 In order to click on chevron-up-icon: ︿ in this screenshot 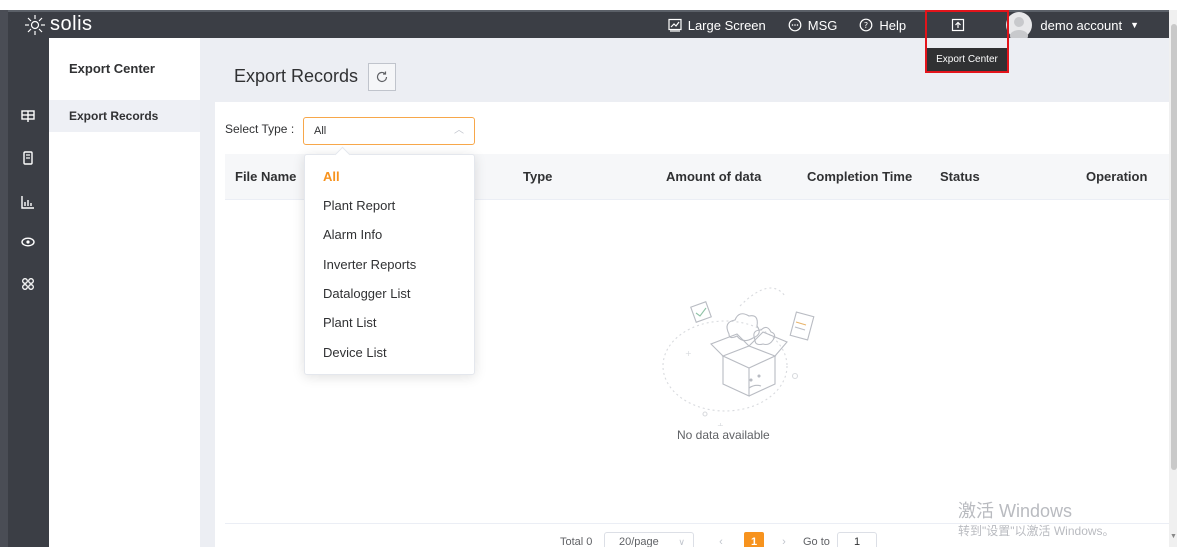, I will do `click(459, 130)`.